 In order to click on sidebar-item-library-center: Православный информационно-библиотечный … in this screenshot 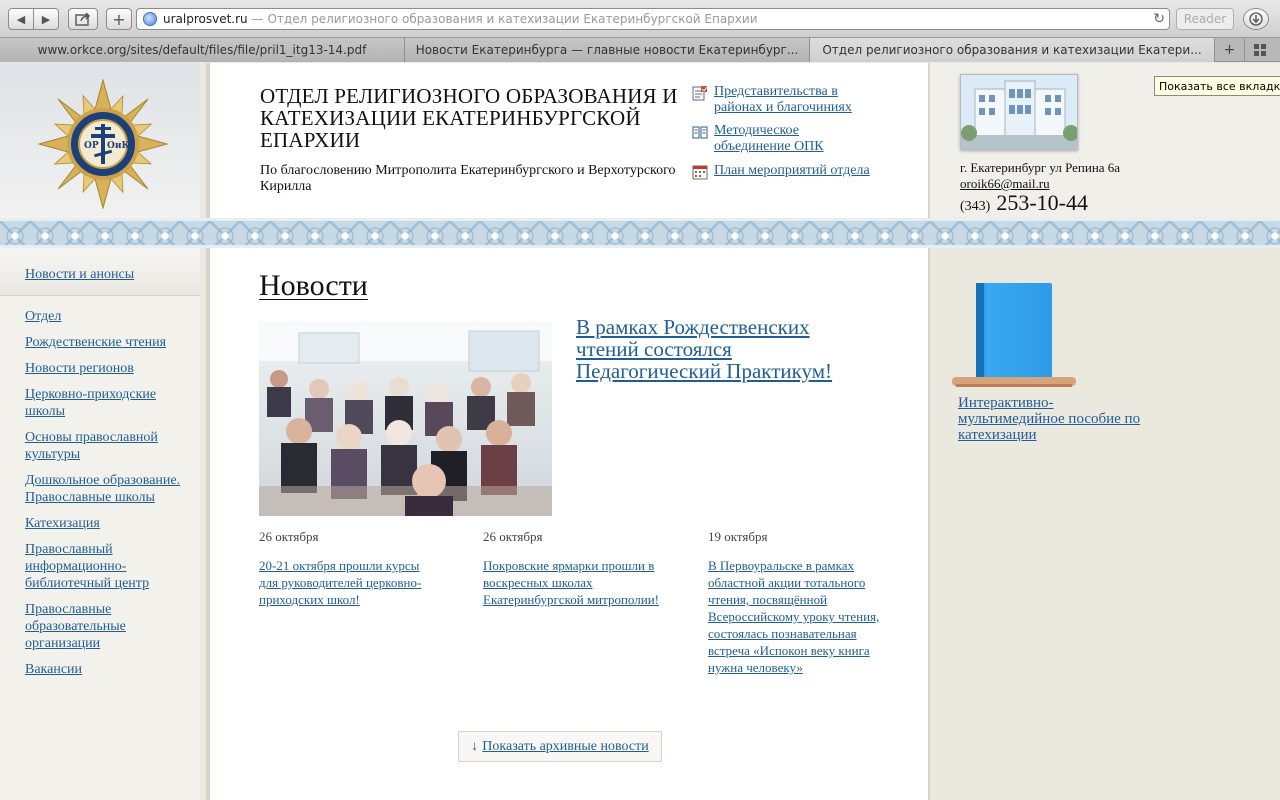, I will do `click(95, 566)`.